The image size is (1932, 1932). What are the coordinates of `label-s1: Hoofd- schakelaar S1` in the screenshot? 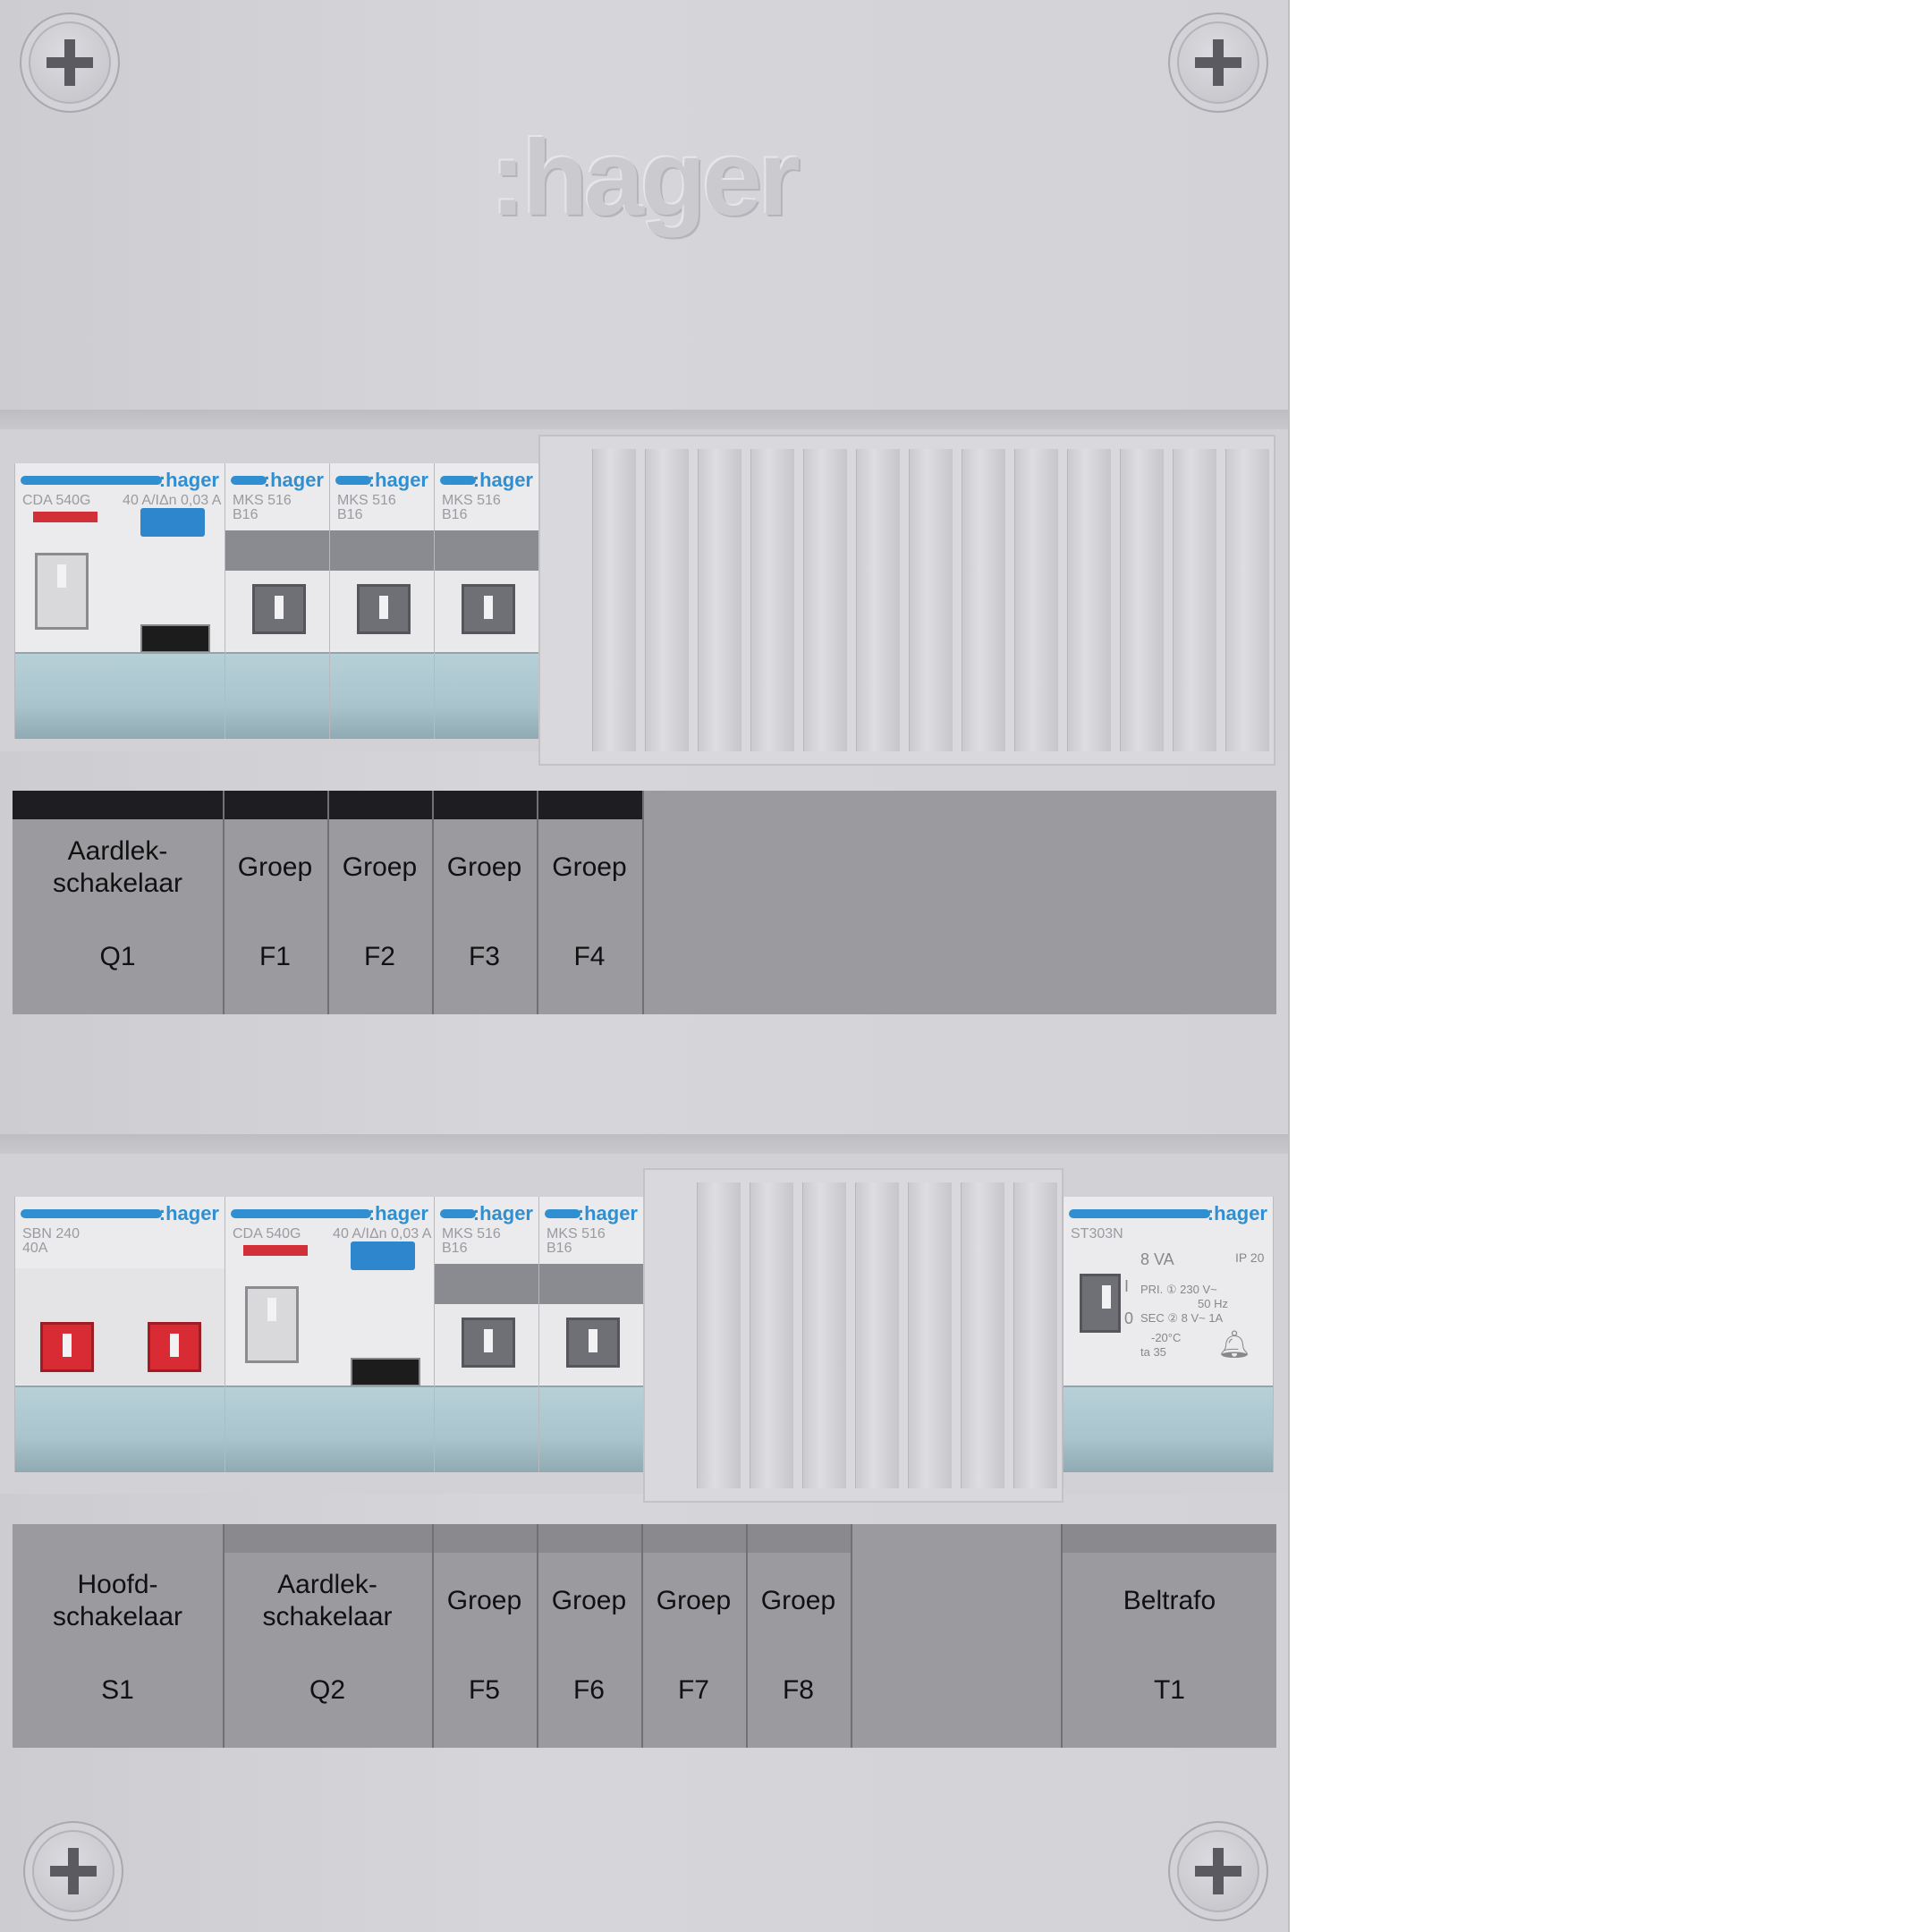 It's located at (119, 1636).